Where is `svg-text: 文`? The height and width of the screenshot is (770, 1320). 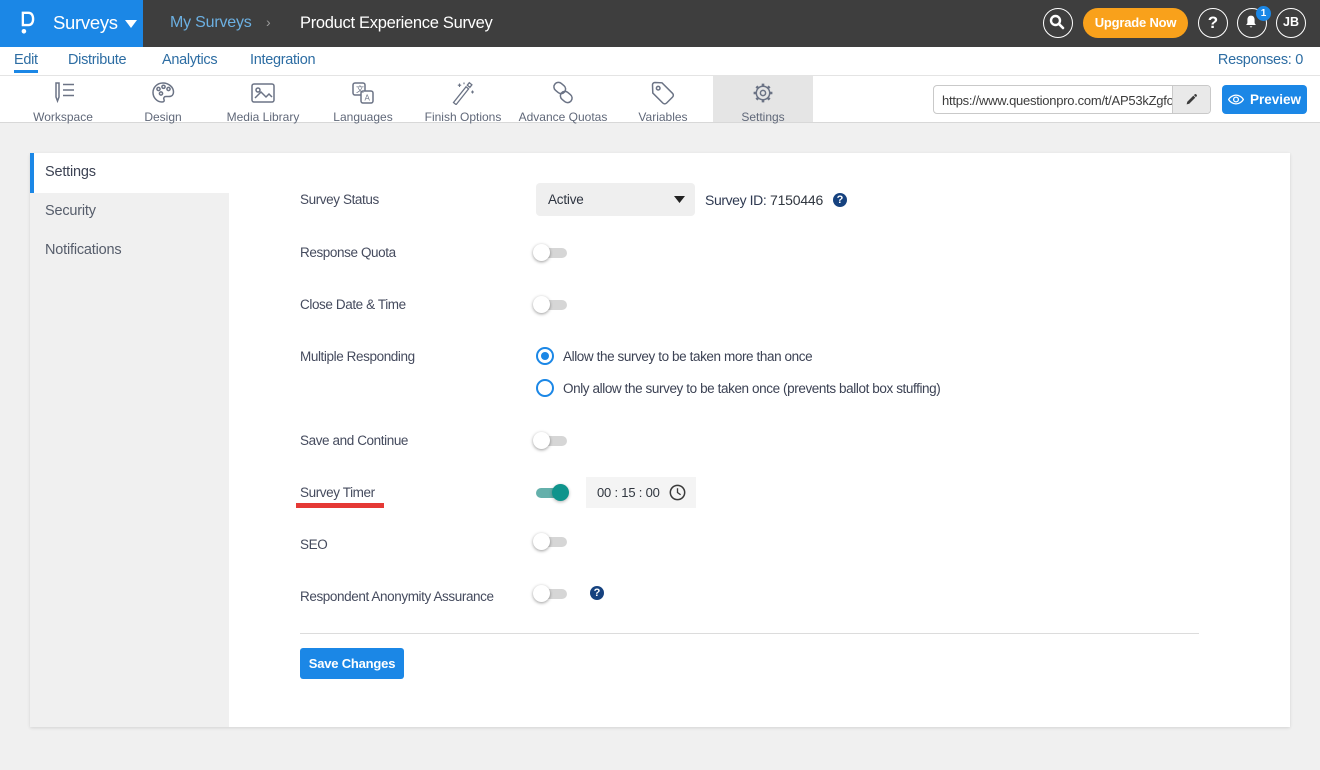
svg-text: 文 is located at coordinates (360, 89).